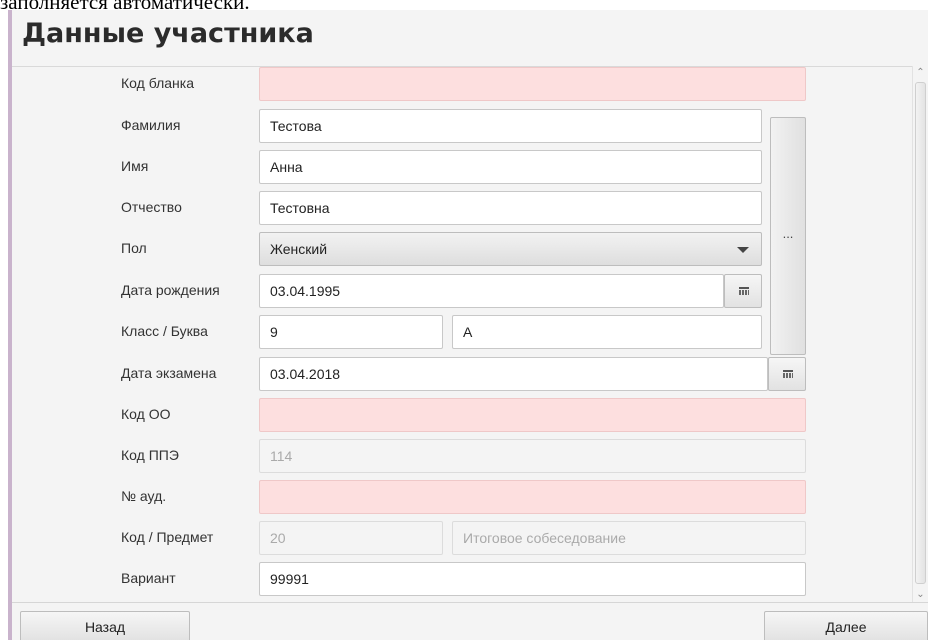 The height and width of the screenshot is (640, 928). Describe the element at coordinates (135, 166) in the screenshot. I see `label-name: Имя` at that location.